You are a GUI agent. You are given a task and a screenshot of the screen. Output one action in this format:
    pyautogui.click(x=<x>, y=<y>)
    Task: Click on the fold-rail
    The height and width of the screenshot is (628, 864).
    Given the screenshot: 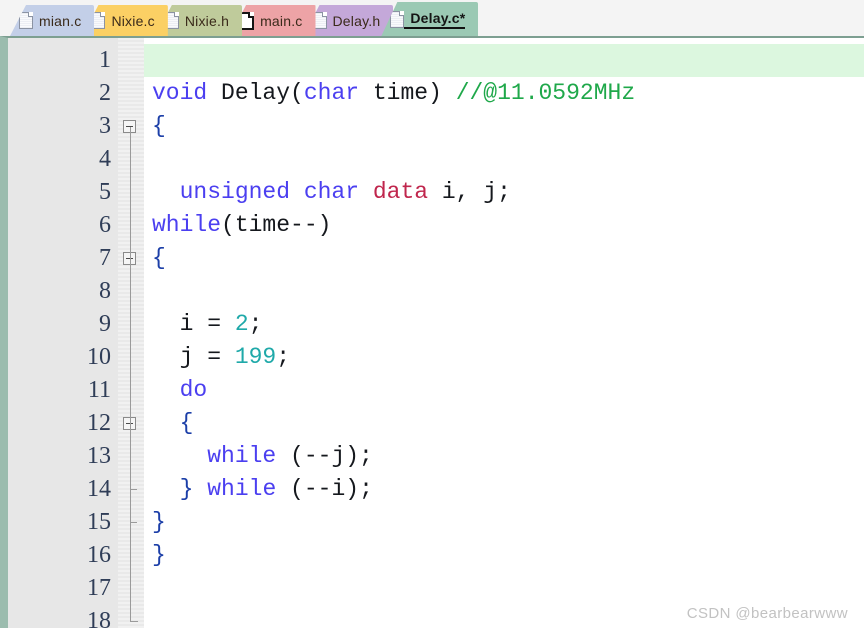 What is the action you would take?
    pyautogui.click(x=130, y=374)
    